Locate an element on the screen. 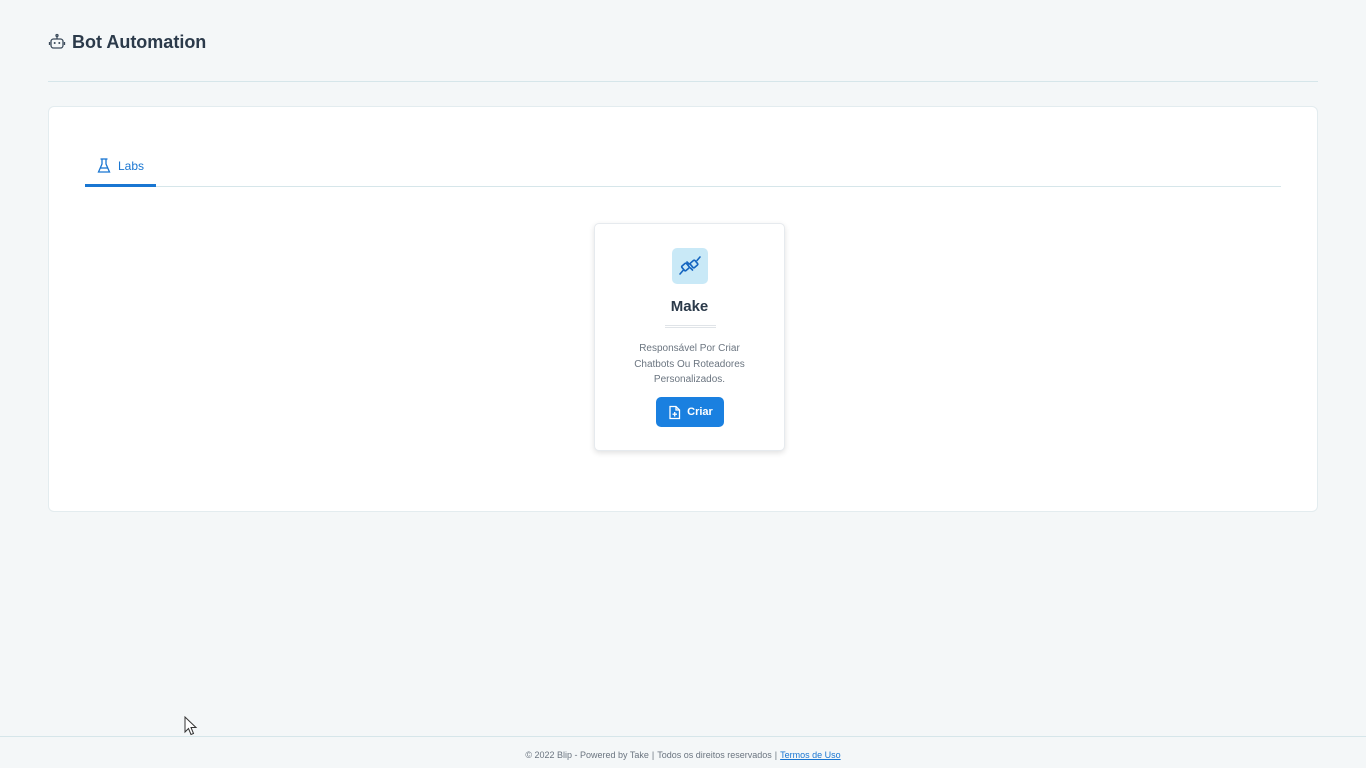 Image resolution: width=1366 pixels, height=768 pixels. create-button-label: Criar is located at coordinates (700, 412).